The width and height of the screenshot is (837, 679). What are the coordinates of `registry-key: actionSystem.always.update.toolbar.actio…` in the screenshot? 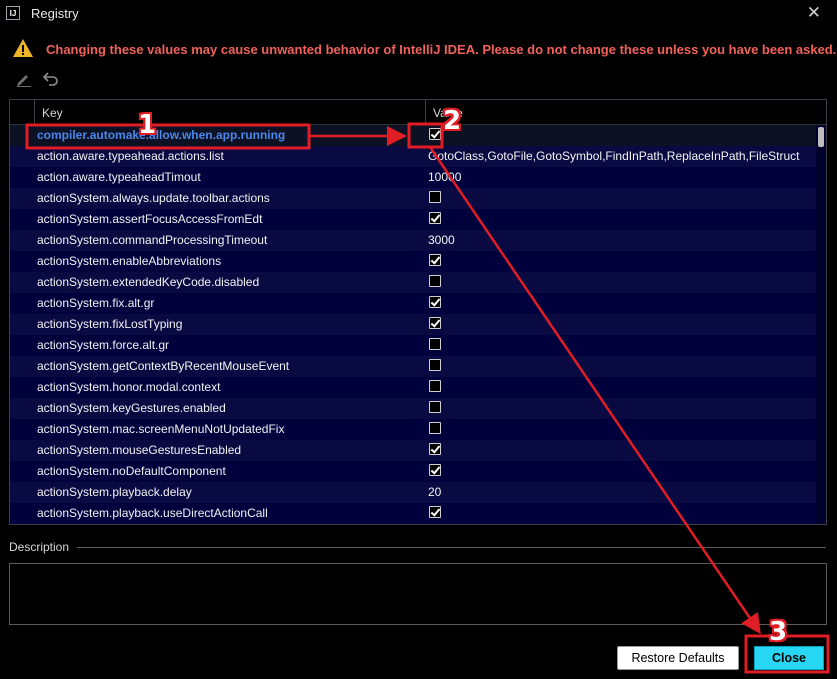 It's located at (153, 198).